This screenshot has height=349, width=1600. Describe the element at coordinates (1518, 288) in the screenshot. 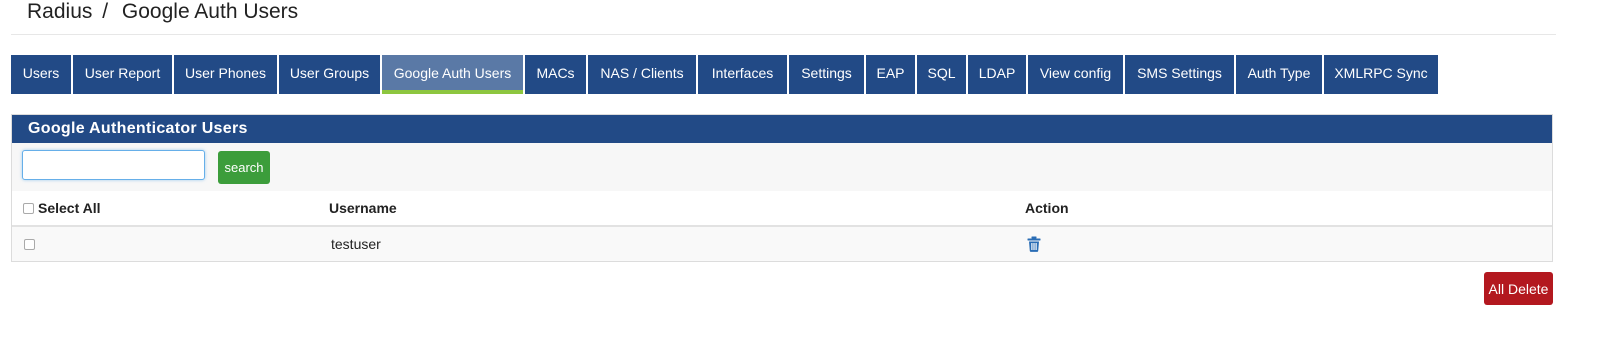

I see `all-delete-button: All Delete` at that location.